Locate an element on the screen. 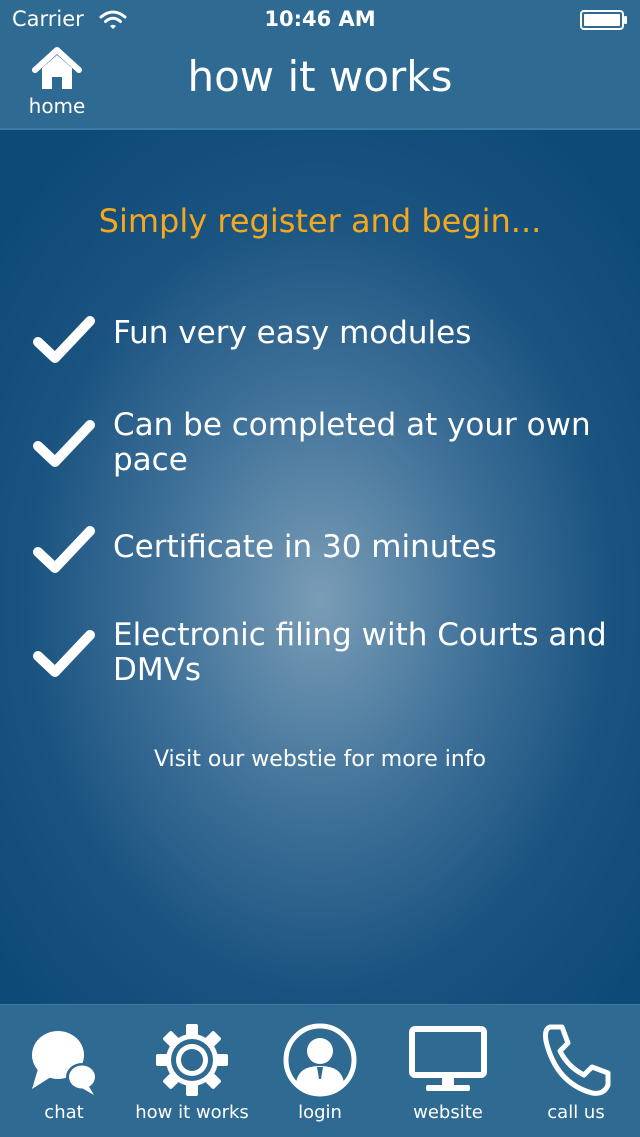  tab-label: login is located at coordinates (320, 1112).